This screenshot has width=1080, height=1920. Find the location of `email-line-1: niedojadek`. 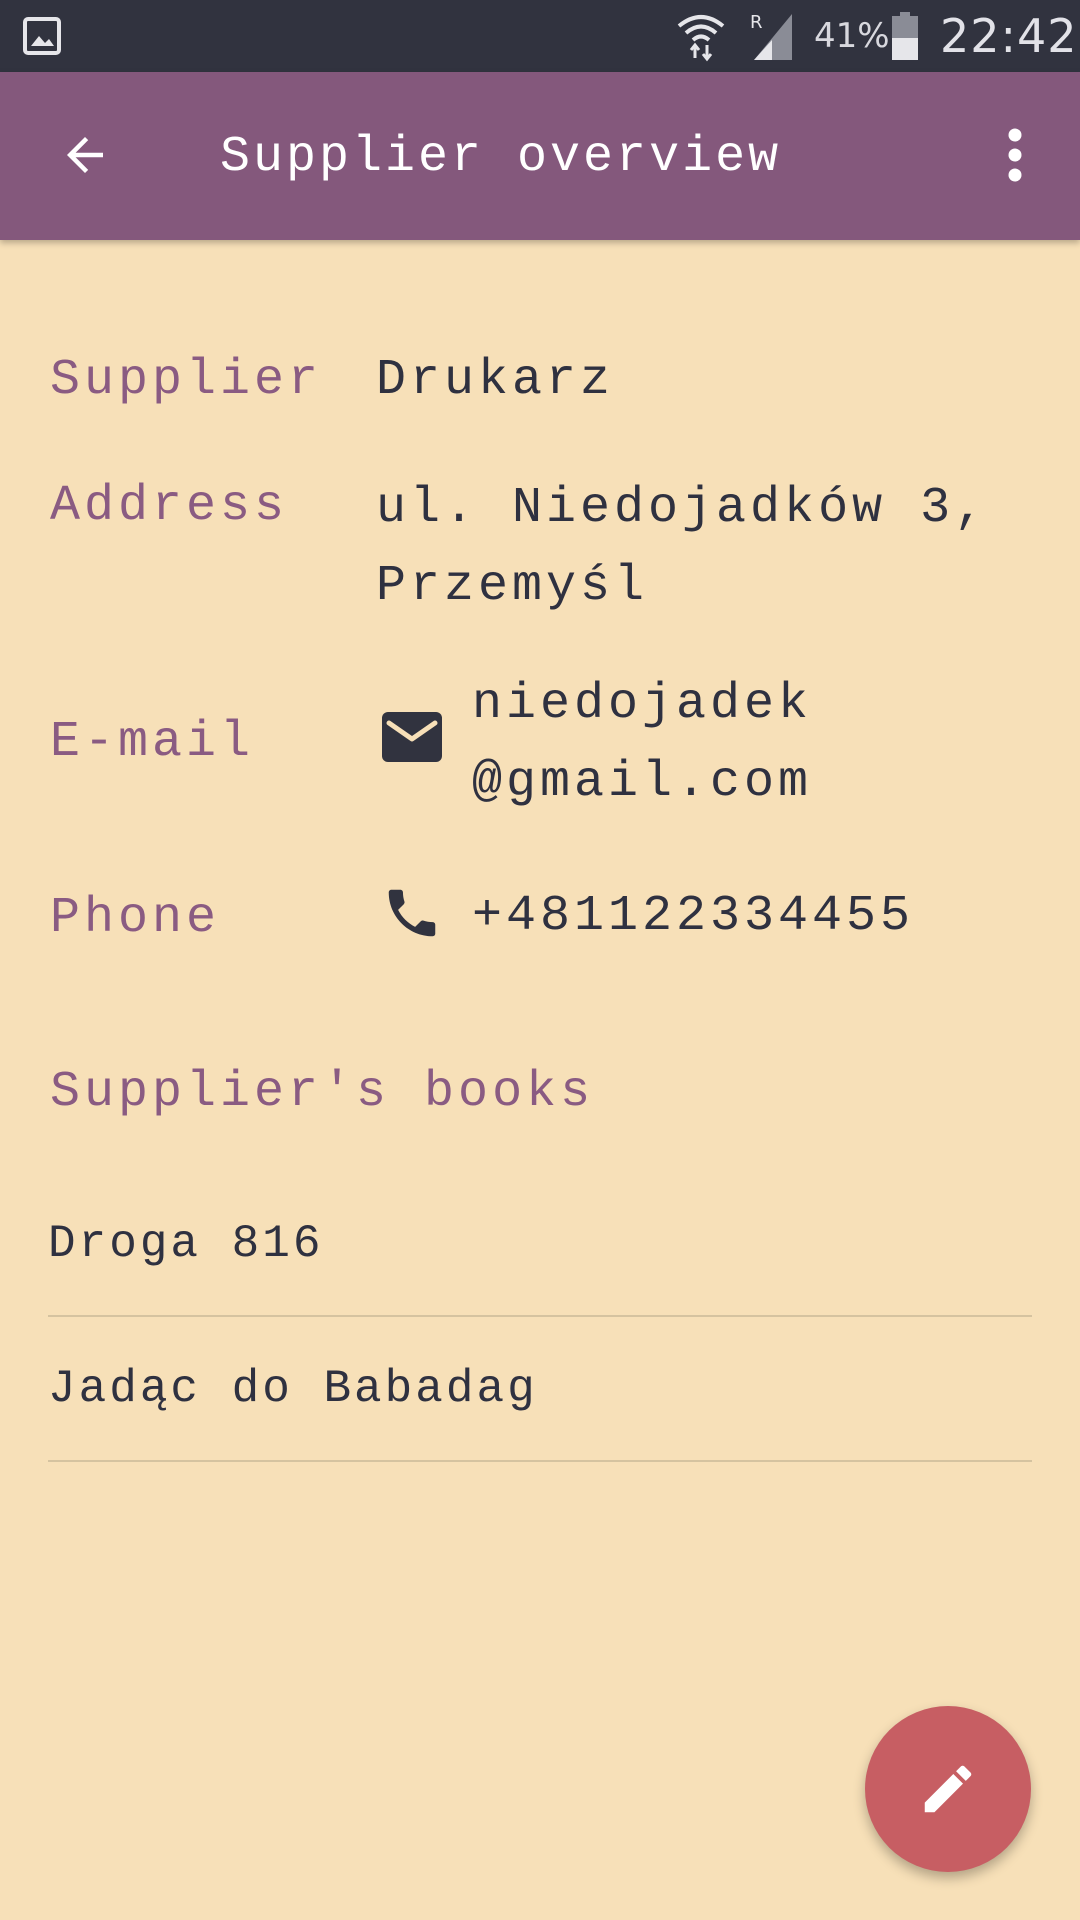

email-line-1: niedojadek is located at coordinates (642, 704).